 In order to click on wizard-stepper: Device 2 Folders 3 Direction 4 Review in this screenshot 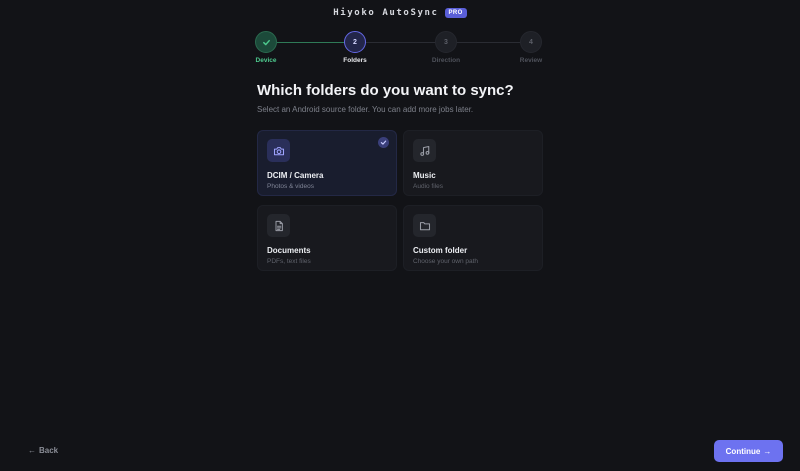, I will do `click(400, 51)`.